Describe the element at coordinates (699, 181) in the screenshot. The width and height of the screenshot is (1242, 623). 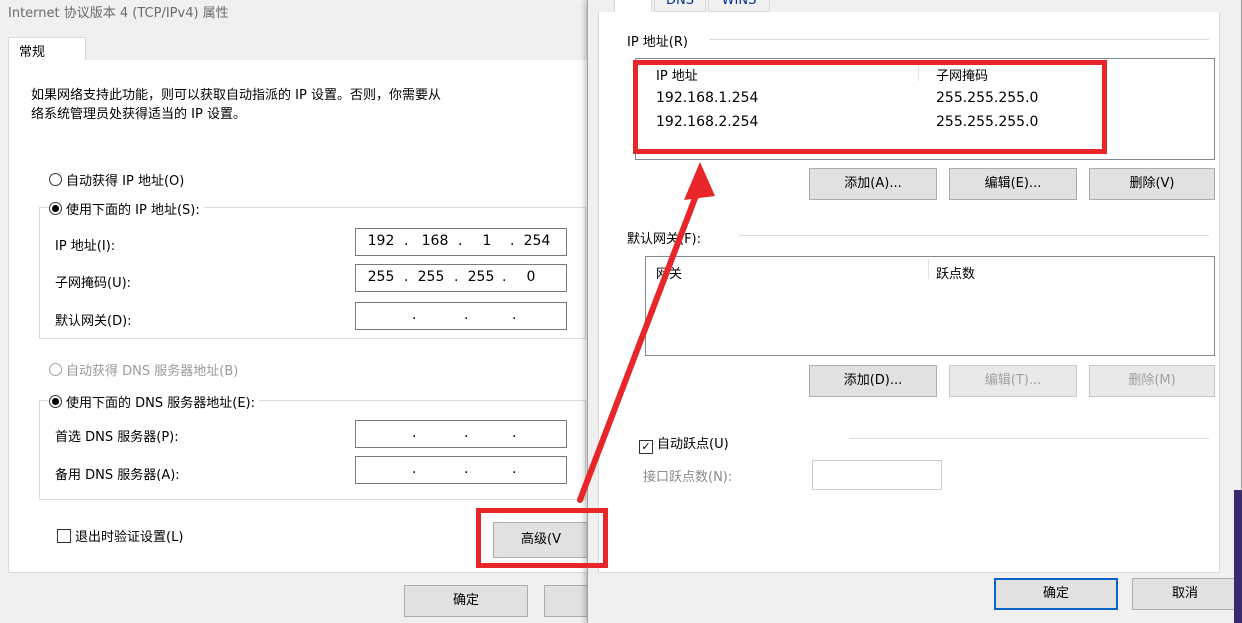
I see `arrow-head` at that location.